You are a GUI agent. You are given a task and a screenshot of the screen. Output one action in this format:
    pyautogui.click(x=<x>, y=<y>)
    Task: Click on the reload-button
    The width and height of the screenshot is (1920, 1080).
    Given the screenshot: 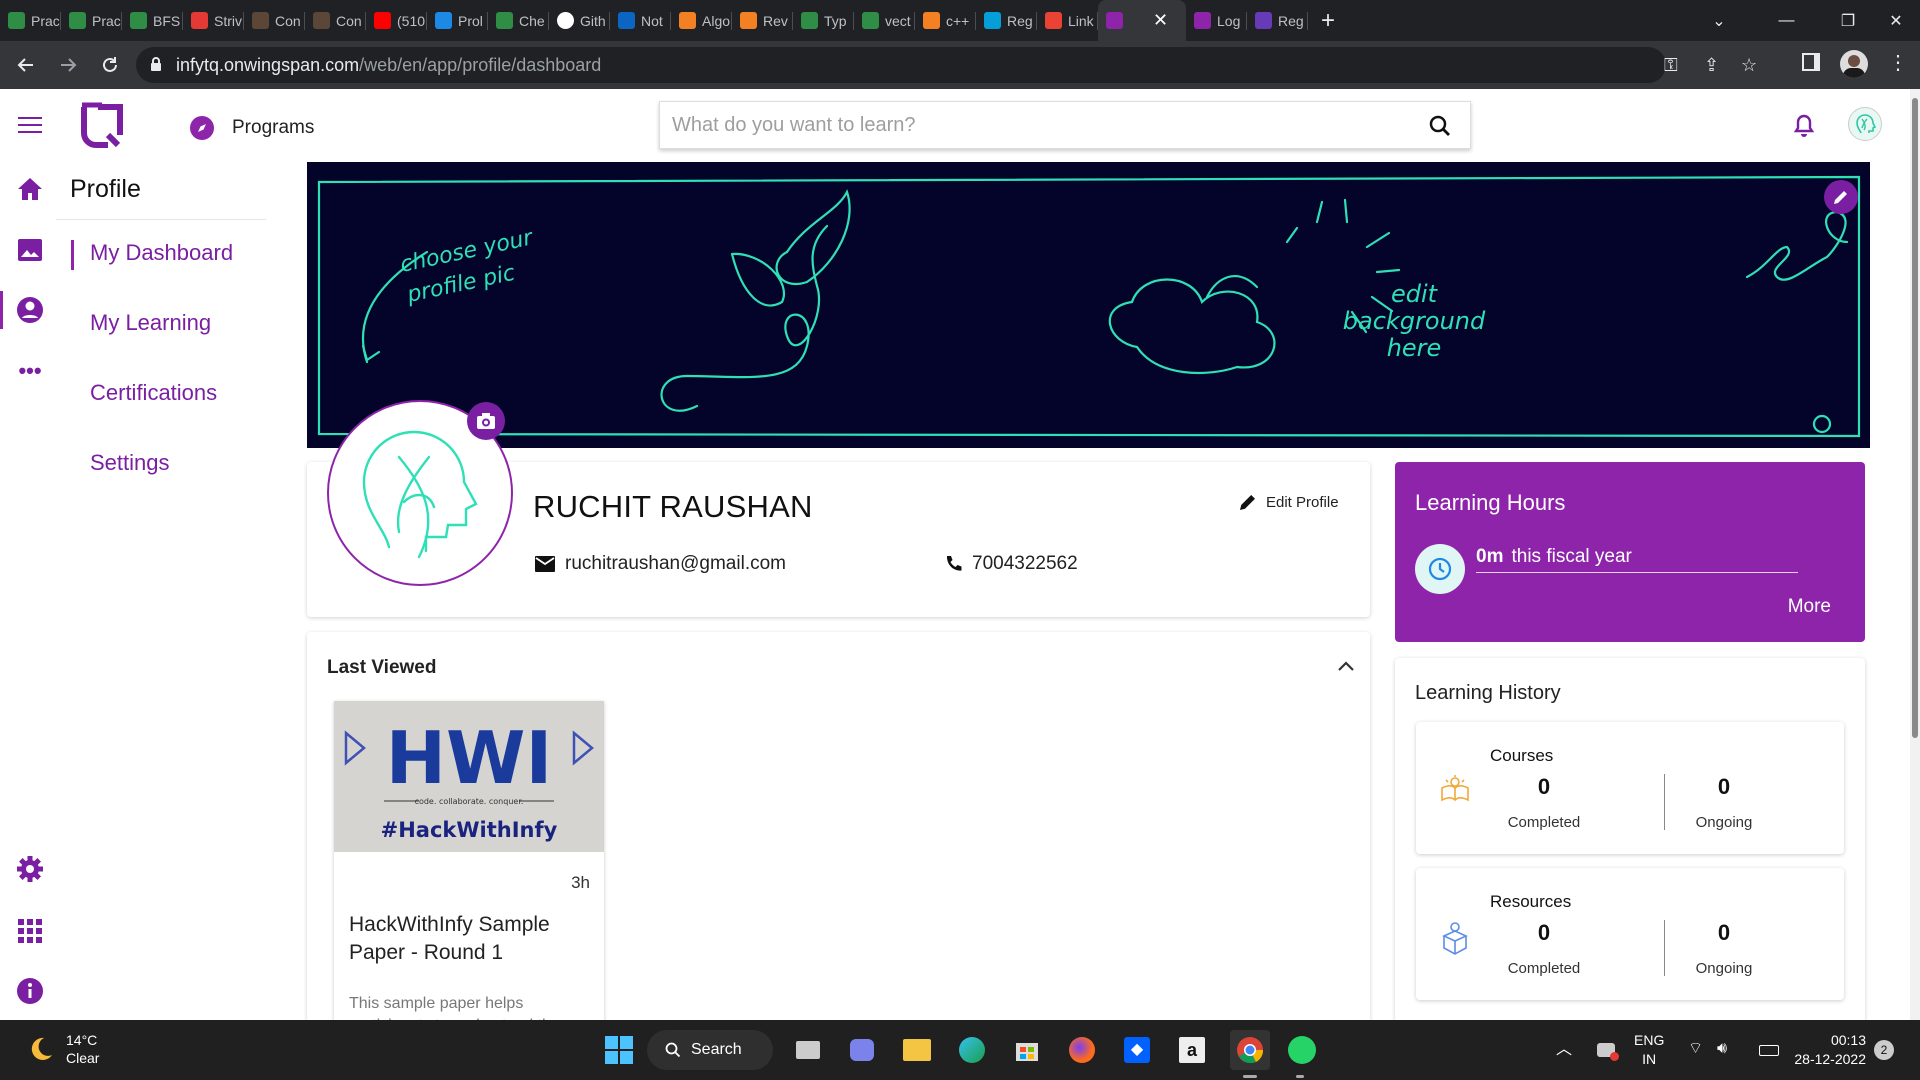 What is the action you would take?
    pyautogui.click(x=110, y=65)
    